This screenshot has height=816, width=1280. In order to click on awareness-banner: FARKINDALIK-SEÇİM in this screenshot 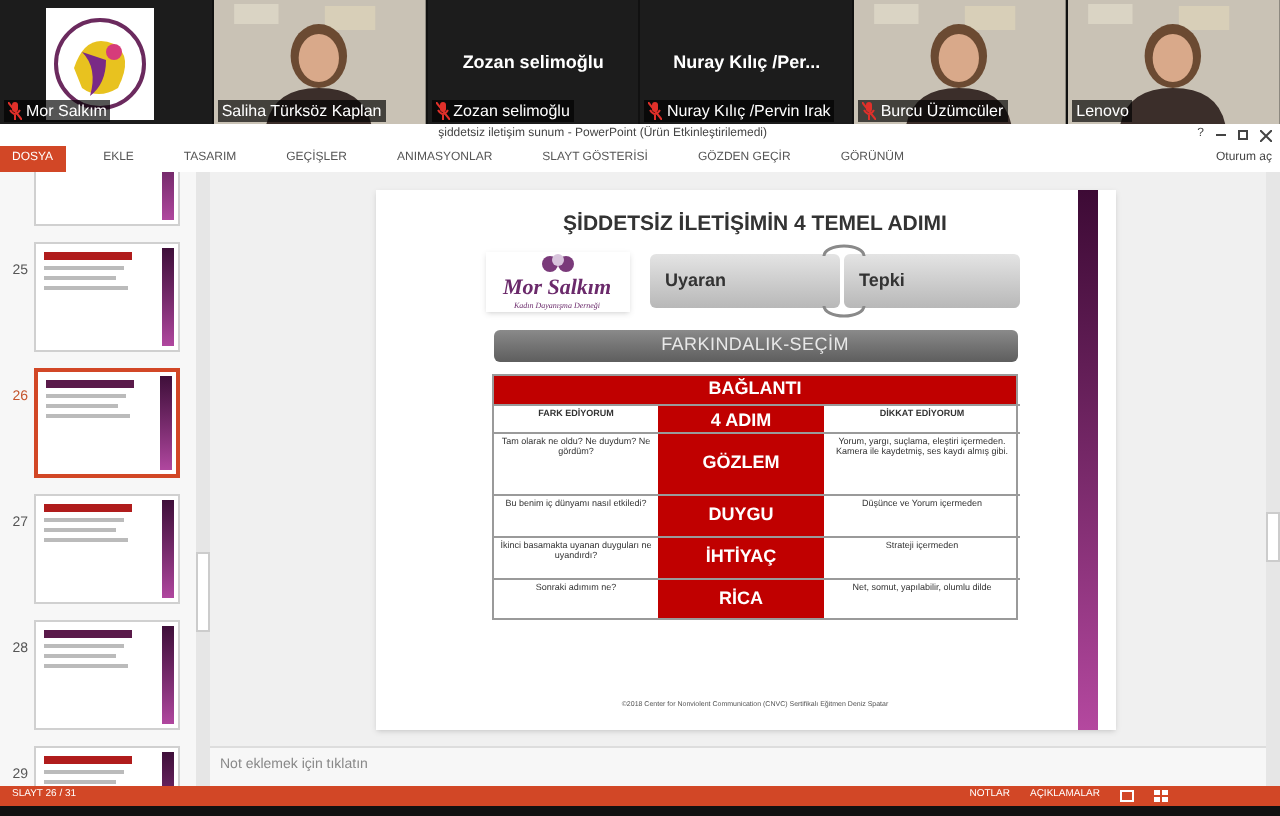, I will do `click(755, 345)`.